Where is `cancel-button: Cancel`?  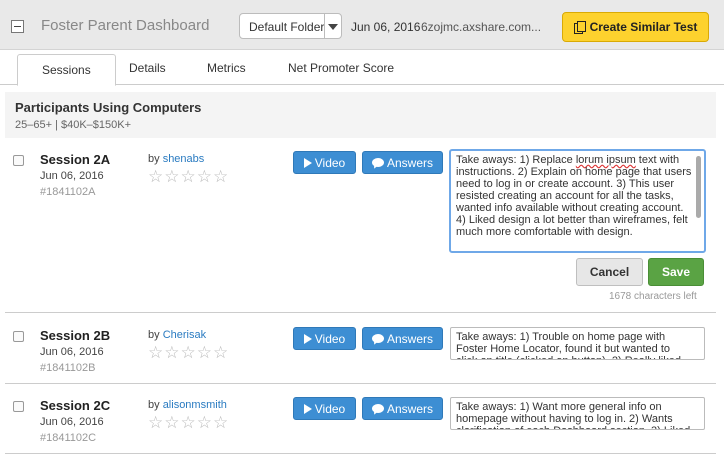
cancel-button: Cancel is located at coordinates (609, 272).